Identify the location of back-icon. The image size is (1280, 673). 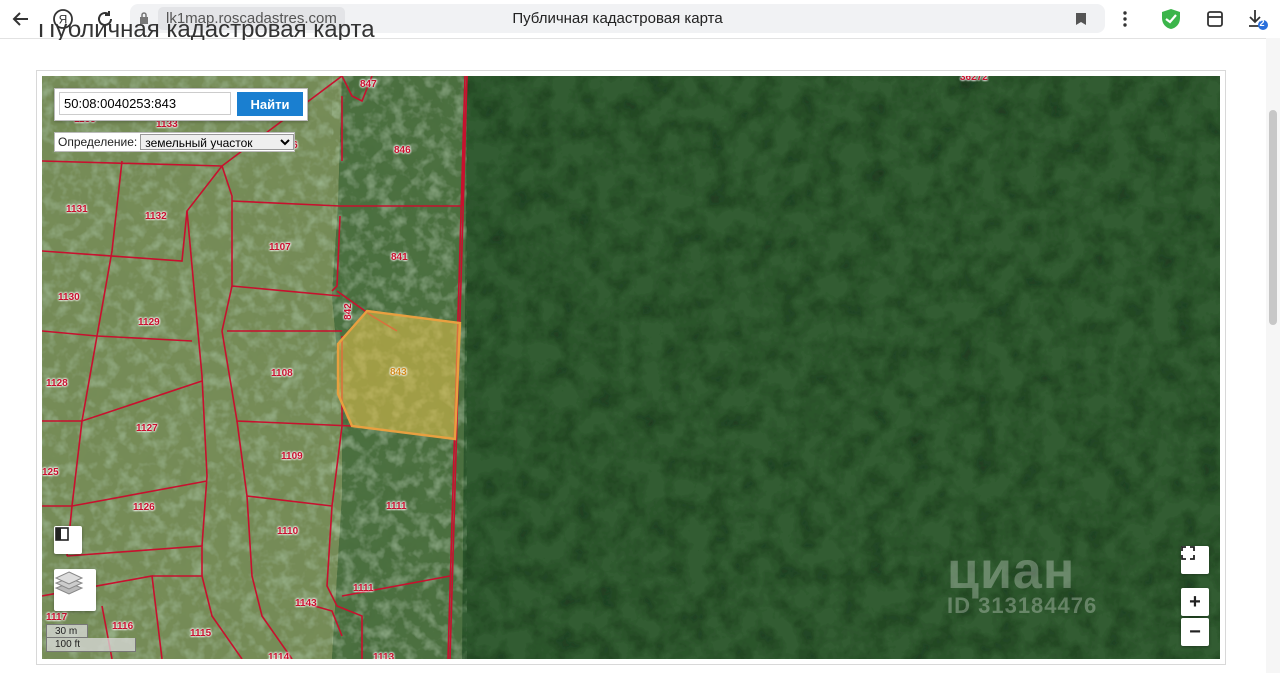
(21, 19).